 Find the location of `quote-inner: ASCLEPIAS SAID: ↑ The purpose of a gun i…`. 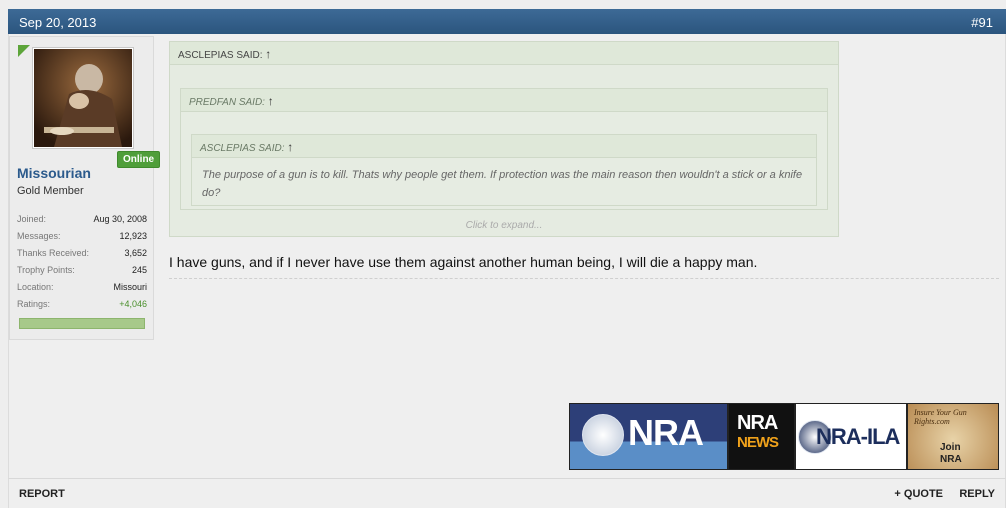

quote-inner: ASCLEPIAS SAID: ↑ The purpose of a gun i… is located at coordinates (504, 170).